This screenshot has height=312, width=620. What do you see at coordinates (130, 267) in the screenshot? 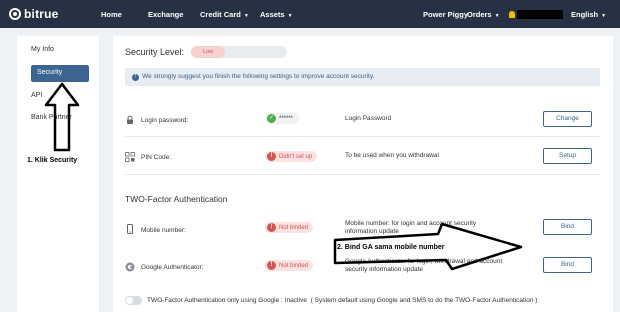
I see `google-authenticator-icon` at bounding box center [130, 267].